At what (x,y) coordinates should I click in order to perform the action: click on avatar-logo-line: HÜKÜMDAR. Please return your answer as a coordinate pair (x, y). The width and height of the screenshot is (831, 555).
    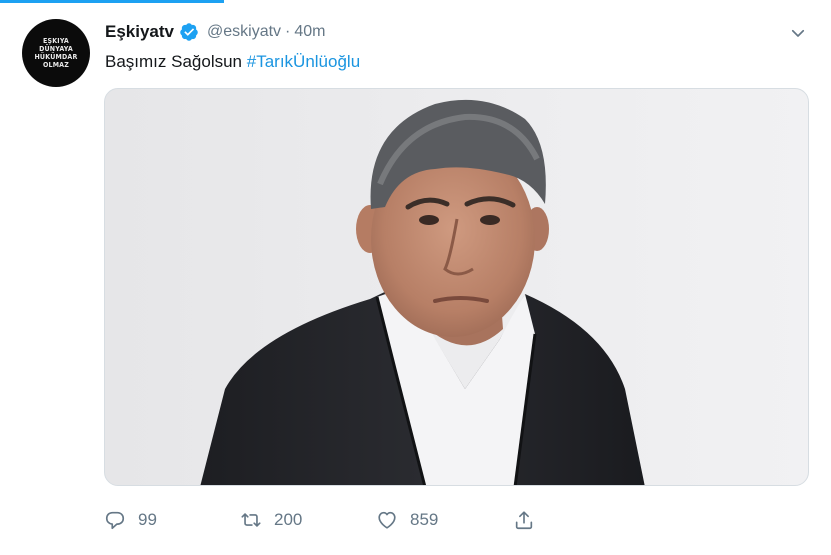
    Looking at the image, I should click on (56, 57).